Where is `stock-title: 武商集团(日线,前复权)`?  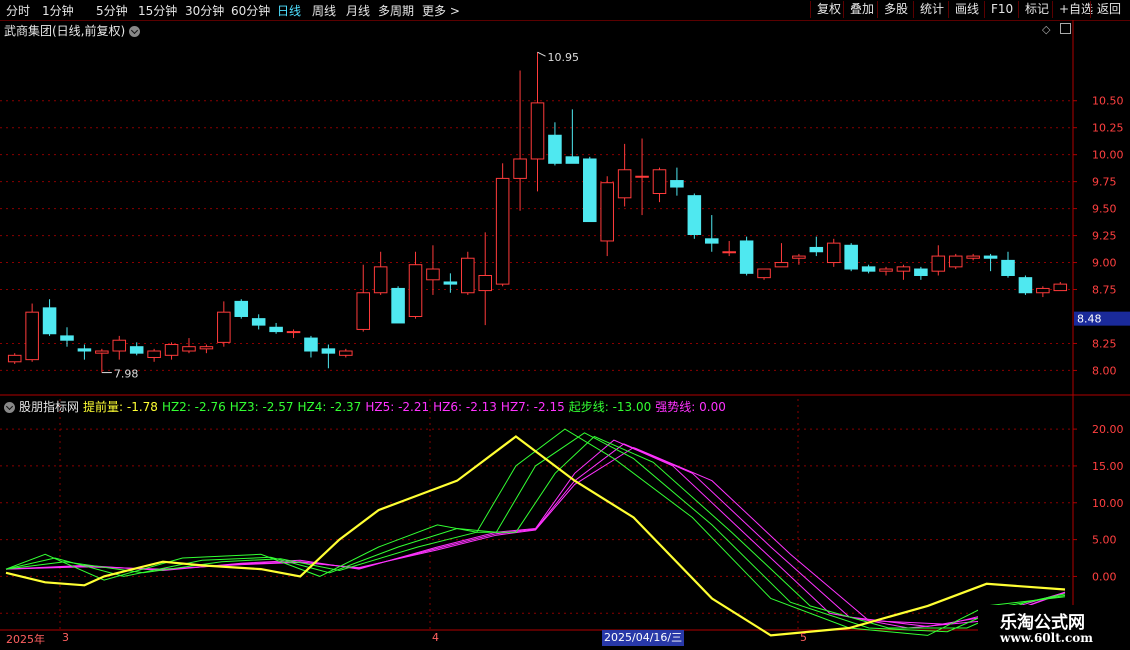
stock-title: 武商集团(日线,前复权) is located at coordinates (72, 30).